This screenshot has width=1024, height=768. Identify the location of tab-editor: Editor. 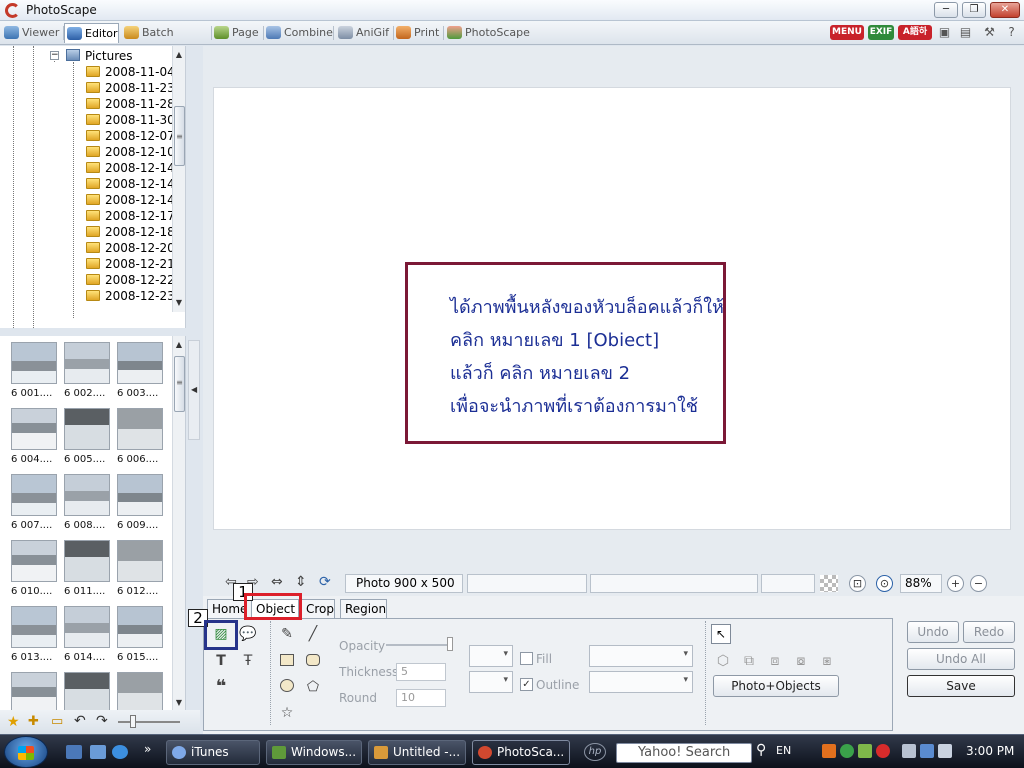
(91, 33).